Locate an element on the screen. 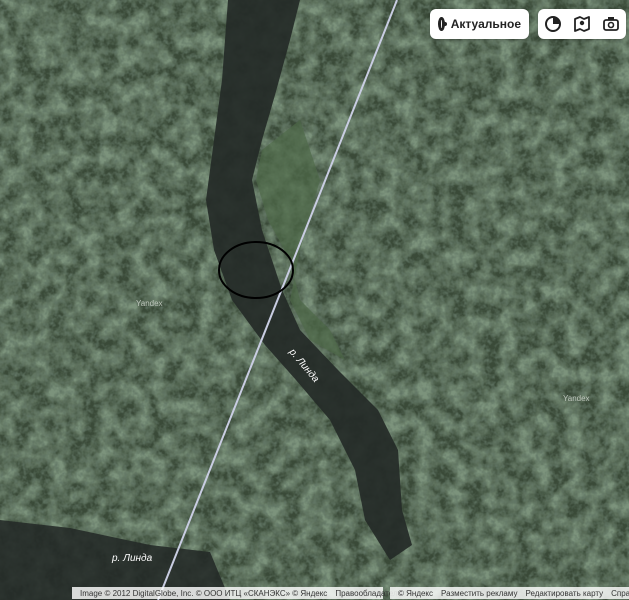 The width and height of the screenshot is (629, 600). photo-icon is located at coordinates (611, 24).